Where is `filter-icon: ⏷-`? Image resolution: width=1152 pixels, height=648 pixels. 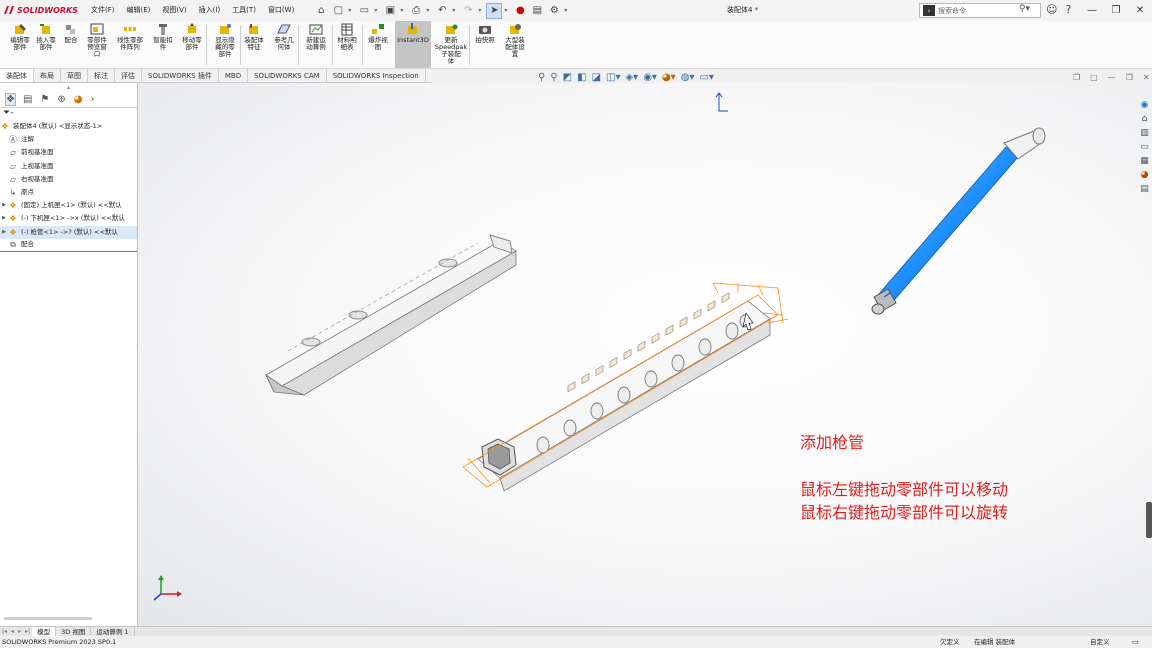 filter-icon: ⏷- is located at coordinates (68, 114).